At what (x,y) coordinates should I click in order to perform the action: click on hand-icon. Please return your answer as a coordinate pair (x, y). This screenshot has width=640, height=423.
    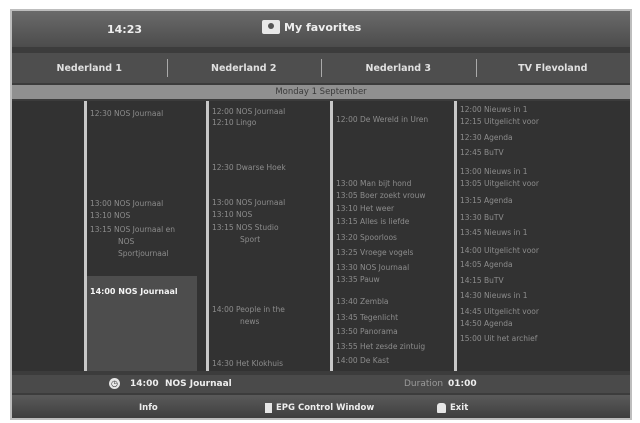
    Looking at the image, I should click on (441, 408).